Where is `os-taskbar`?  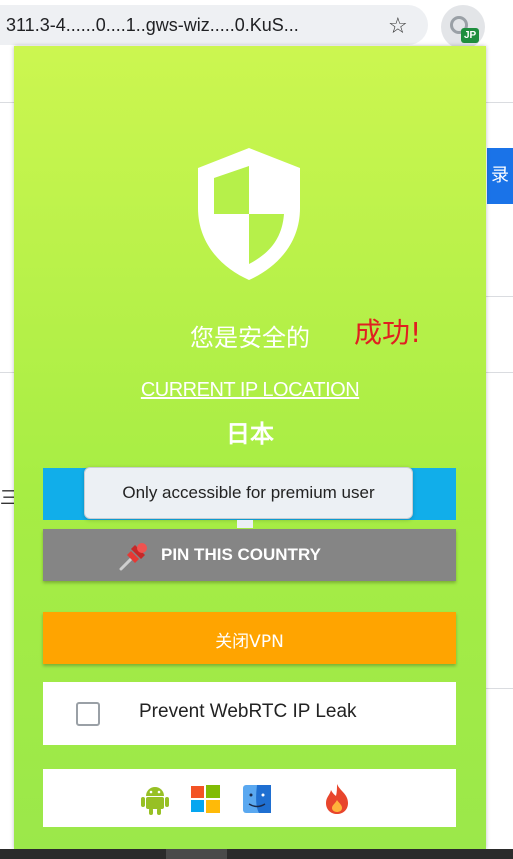
os-taskbar is located at coordinates (256, 854).